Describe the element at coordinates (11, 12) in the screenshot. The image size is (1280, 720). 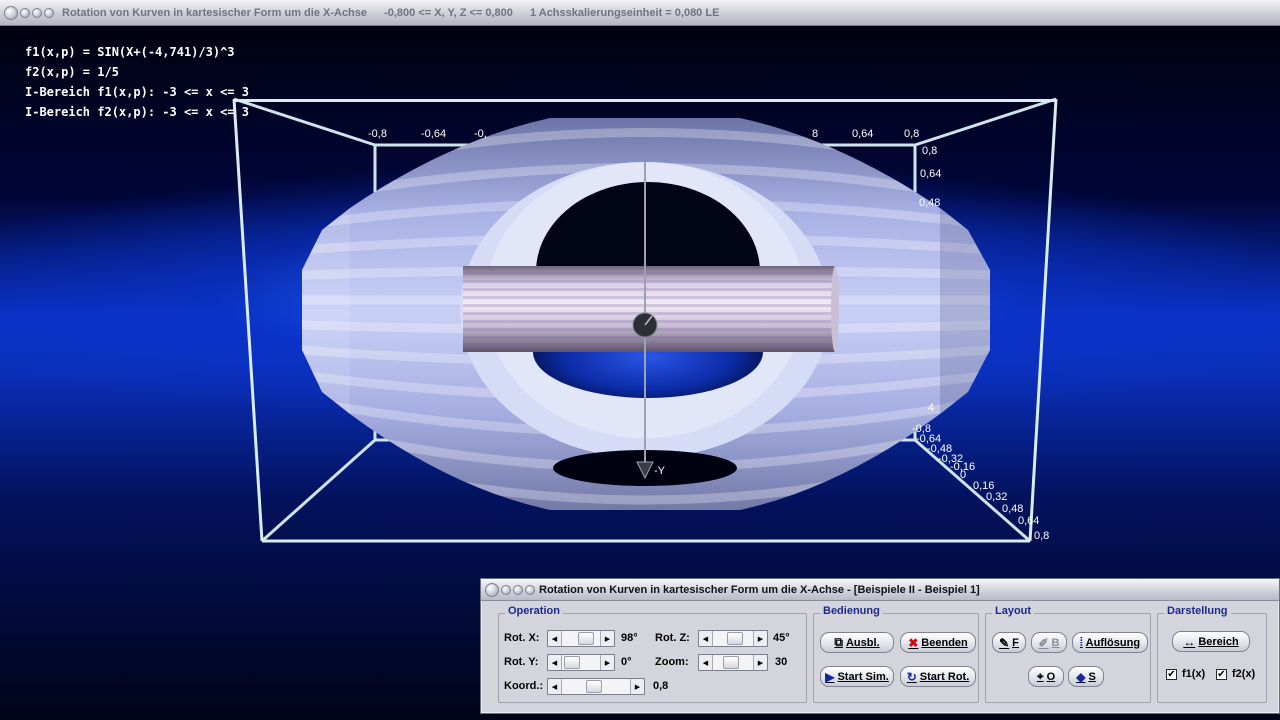
I see `close-window-icon` at that location.